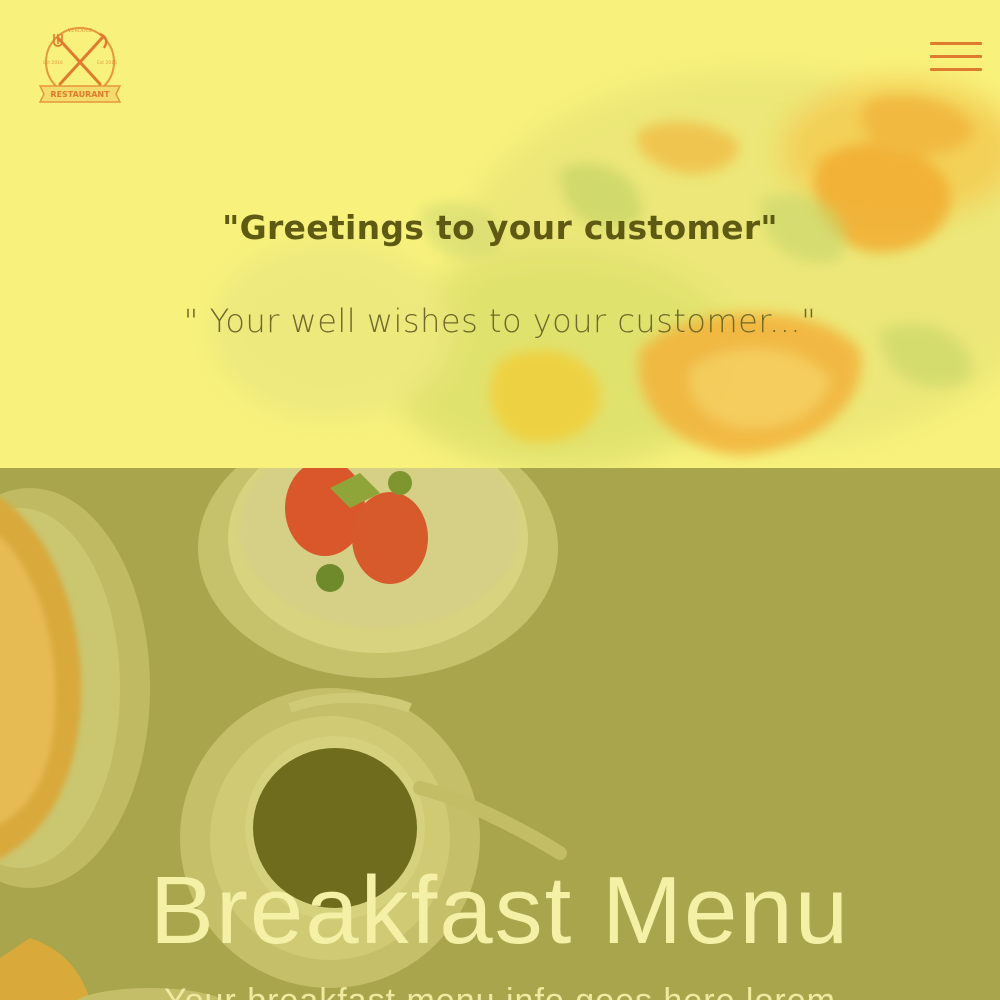 This screenshot has height=1000, width=1000. I want to click on hamburger-menu-icon, so click(957, 58).